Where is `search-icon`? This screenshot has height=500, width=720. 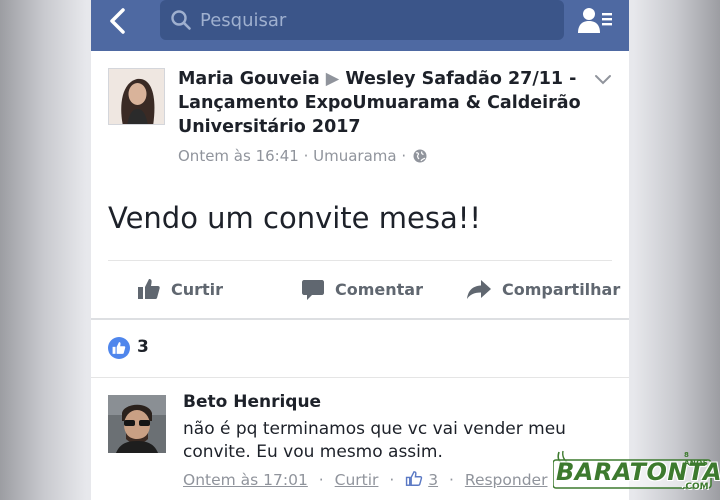
search-icon is located at coordinates (181, 22).